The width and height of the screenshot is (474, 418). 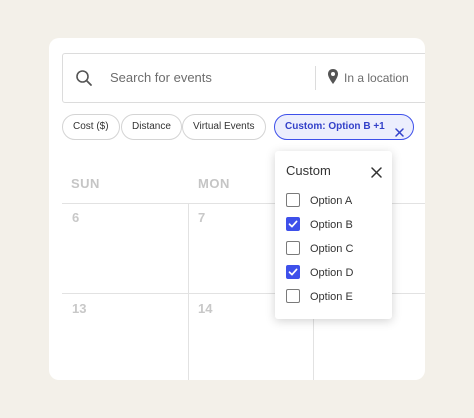 I want to click on filter-chip-distance-label: Distance, so click(x=151, y=126).